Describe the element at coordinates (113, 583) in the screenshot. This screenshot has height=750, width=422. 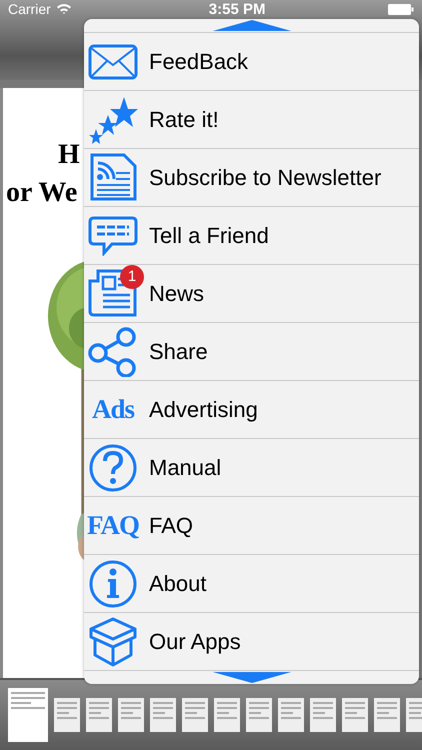
I see `info-icon` at that location.